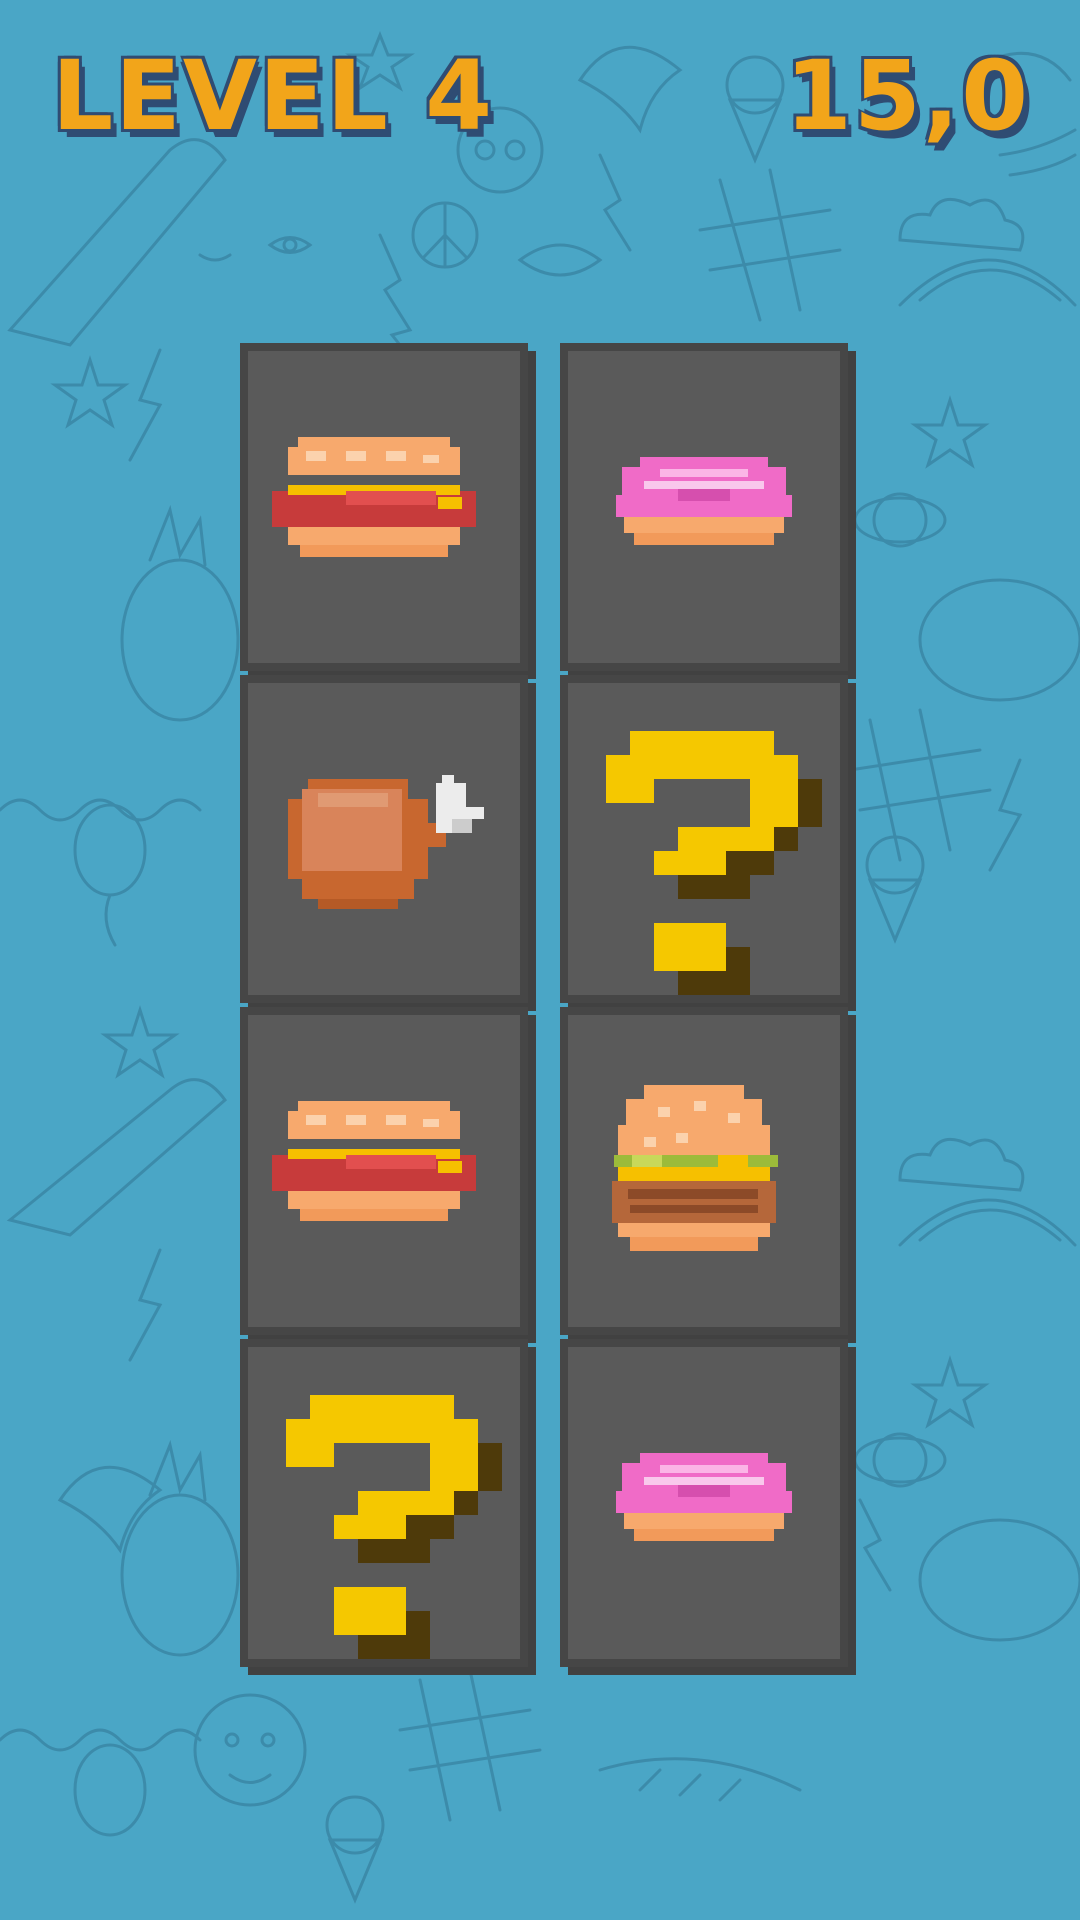  What do you see at coordinates (273, 96) in the screenshot?
I see `level-title: LEVEL 4` at bounding box center [273, 96].